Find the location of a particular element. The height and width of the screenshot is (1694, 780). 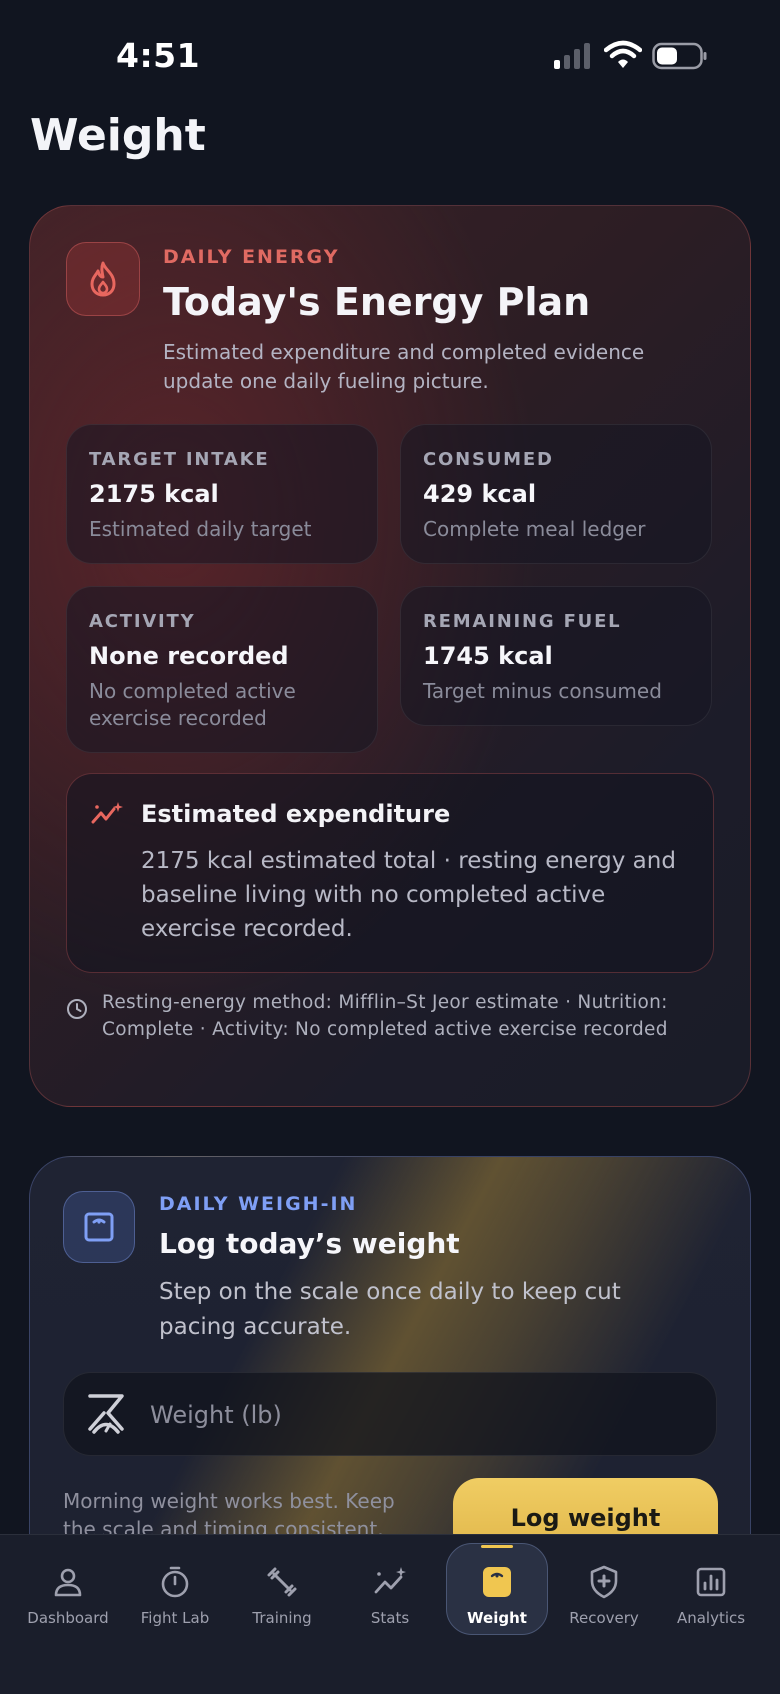

stat-label: CONSUMED is located at coordinates (488, 459).